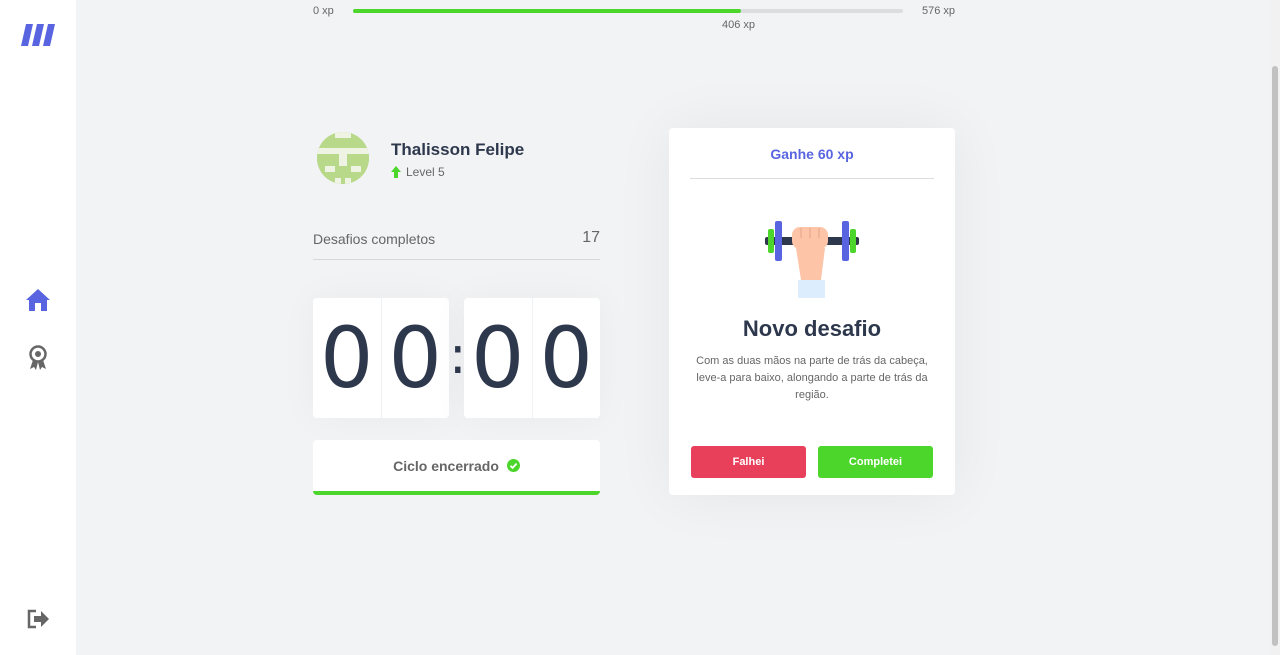 The image size is (1280, 655). Describe the element at coordinates (566, 358) in the screenshot. I see `second-digit-right: 0` at that location.